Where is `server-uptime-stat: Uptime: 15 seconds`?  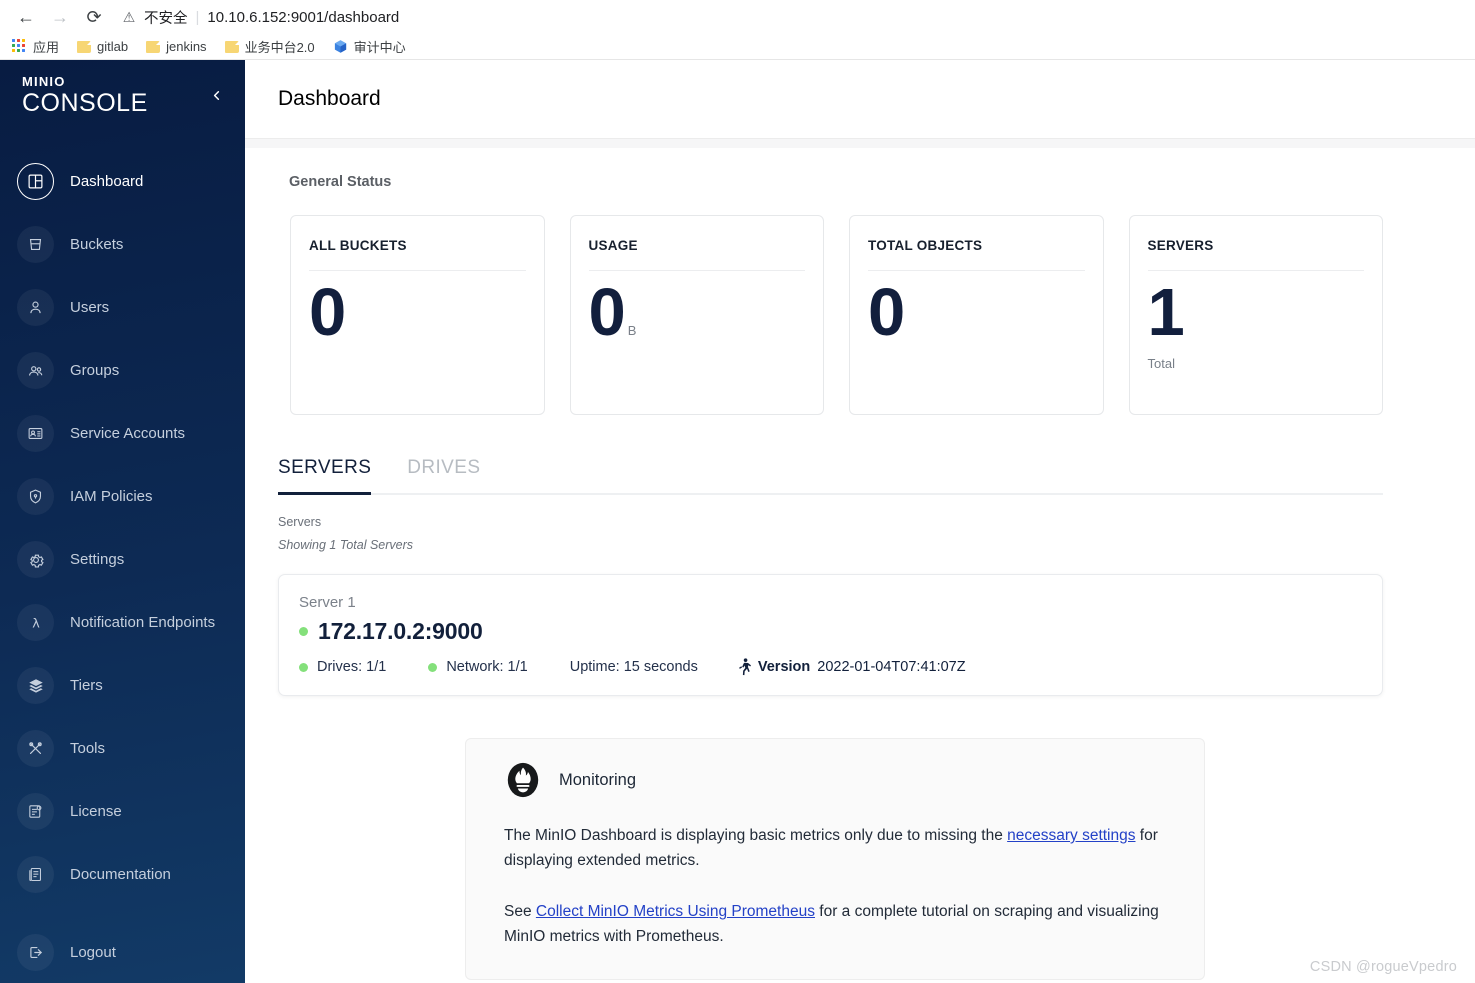 server-uptime-stat: Uptime: 15 seconds is located at coordinates (634, 667).